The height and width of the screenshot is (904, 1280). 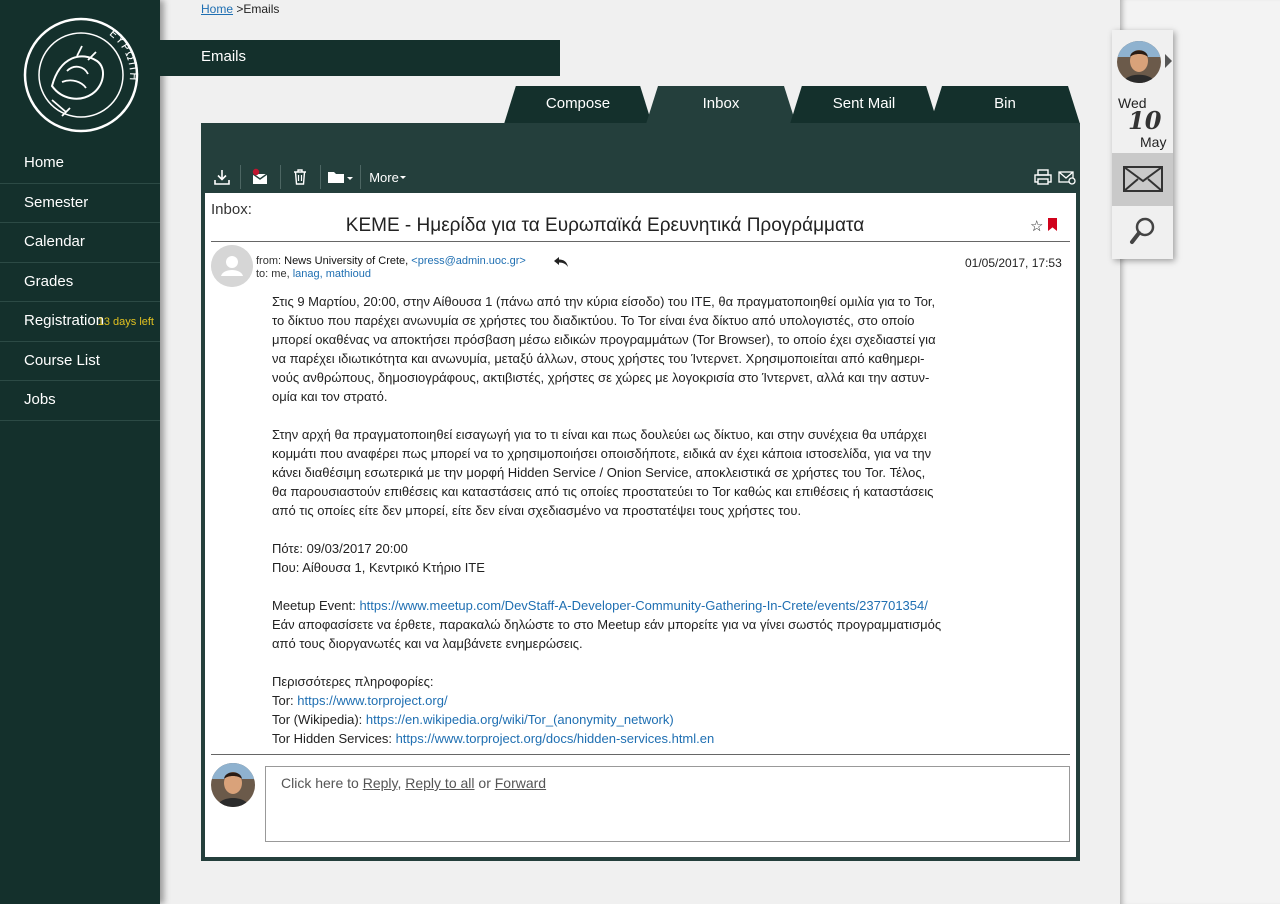 What do you see at coordinates (49, 281) in the screenshot?
I see `sidebar-item-label: Grades` at bounding box center [49, 281].